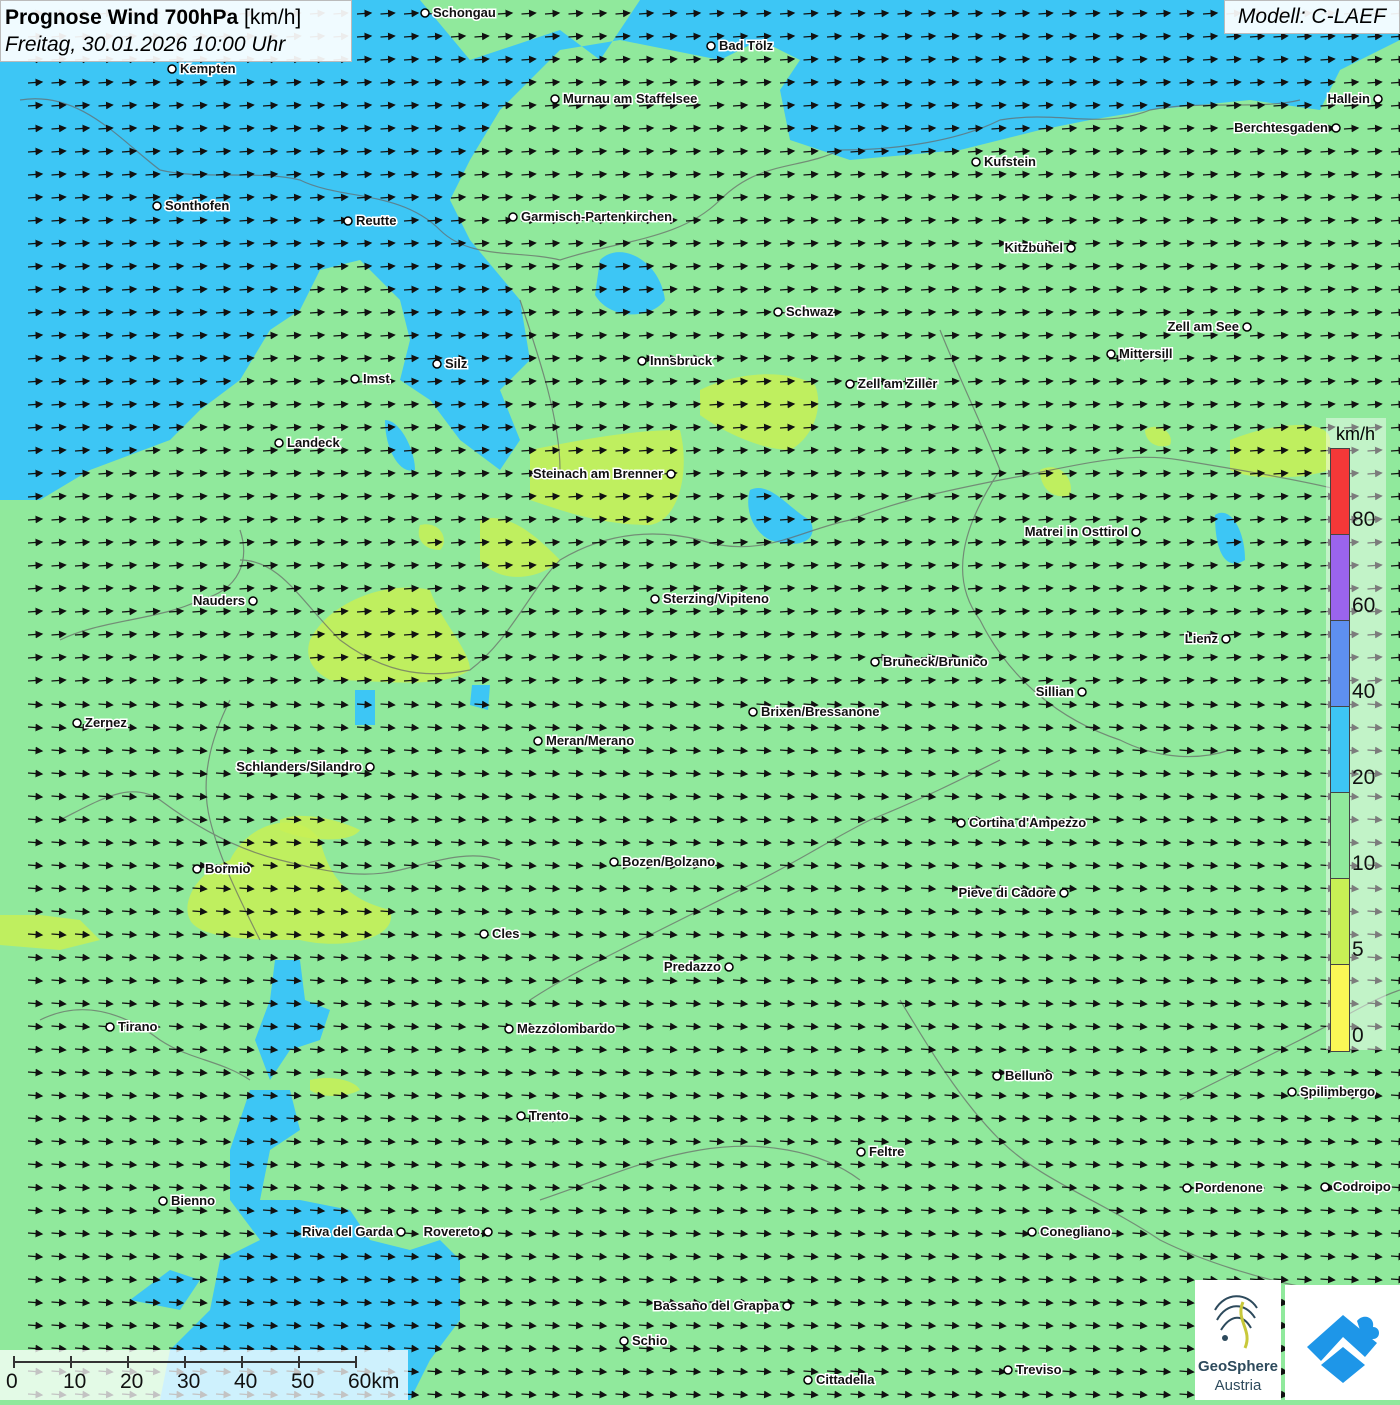  Describe the element at coordinates (1364, 605) in the screenshot. I see `legend-tick: 60` at that location.